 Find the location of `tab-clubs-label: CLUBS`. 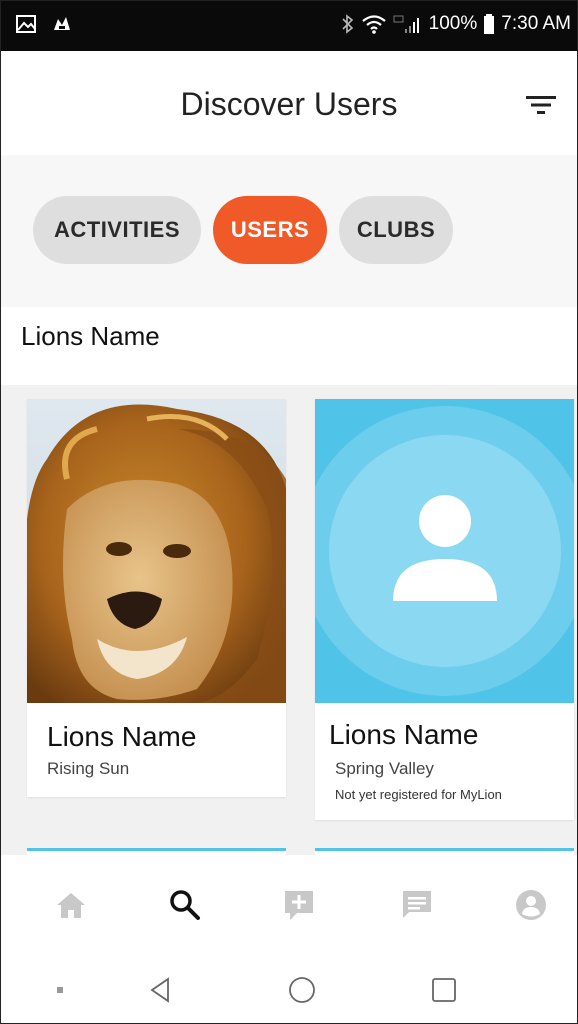

tab-clubs-label: CLUBS is located at coordinates (396, 229).